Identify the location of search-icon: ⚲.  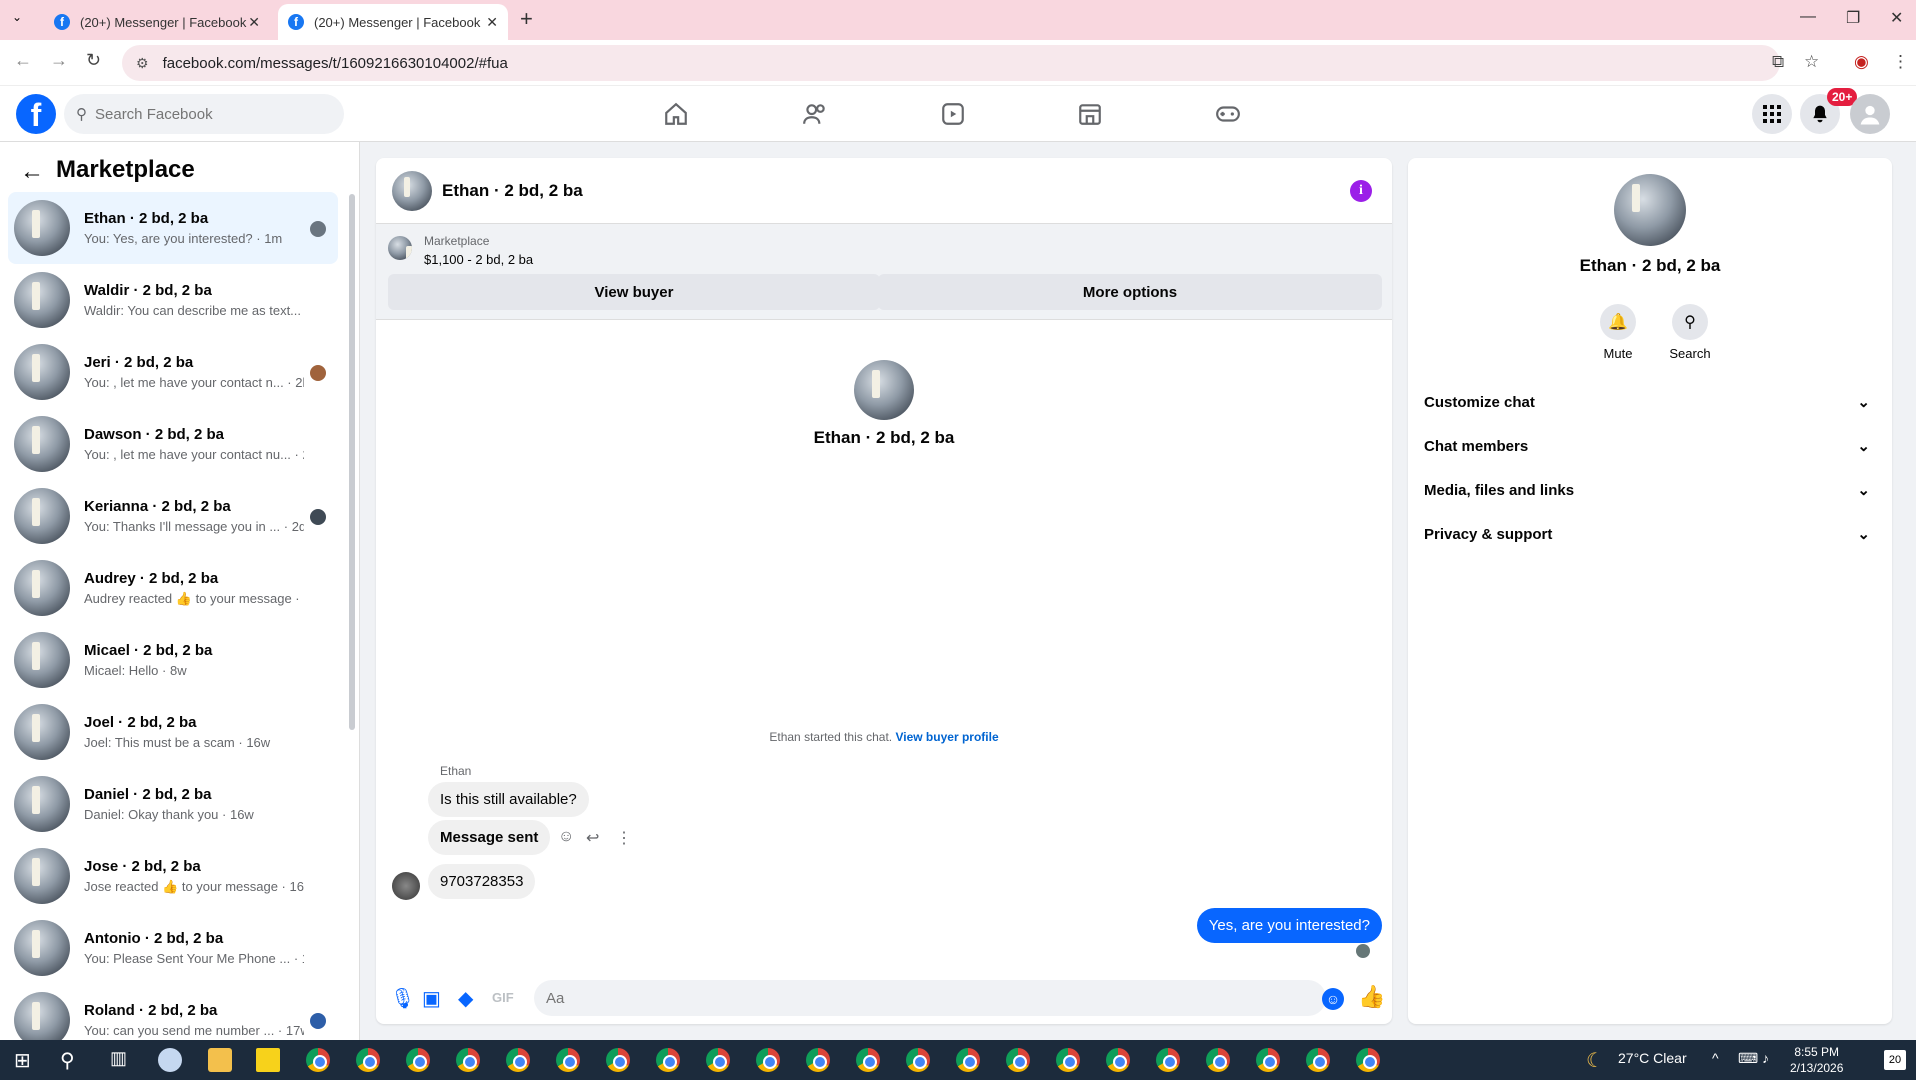
(67, 1060).